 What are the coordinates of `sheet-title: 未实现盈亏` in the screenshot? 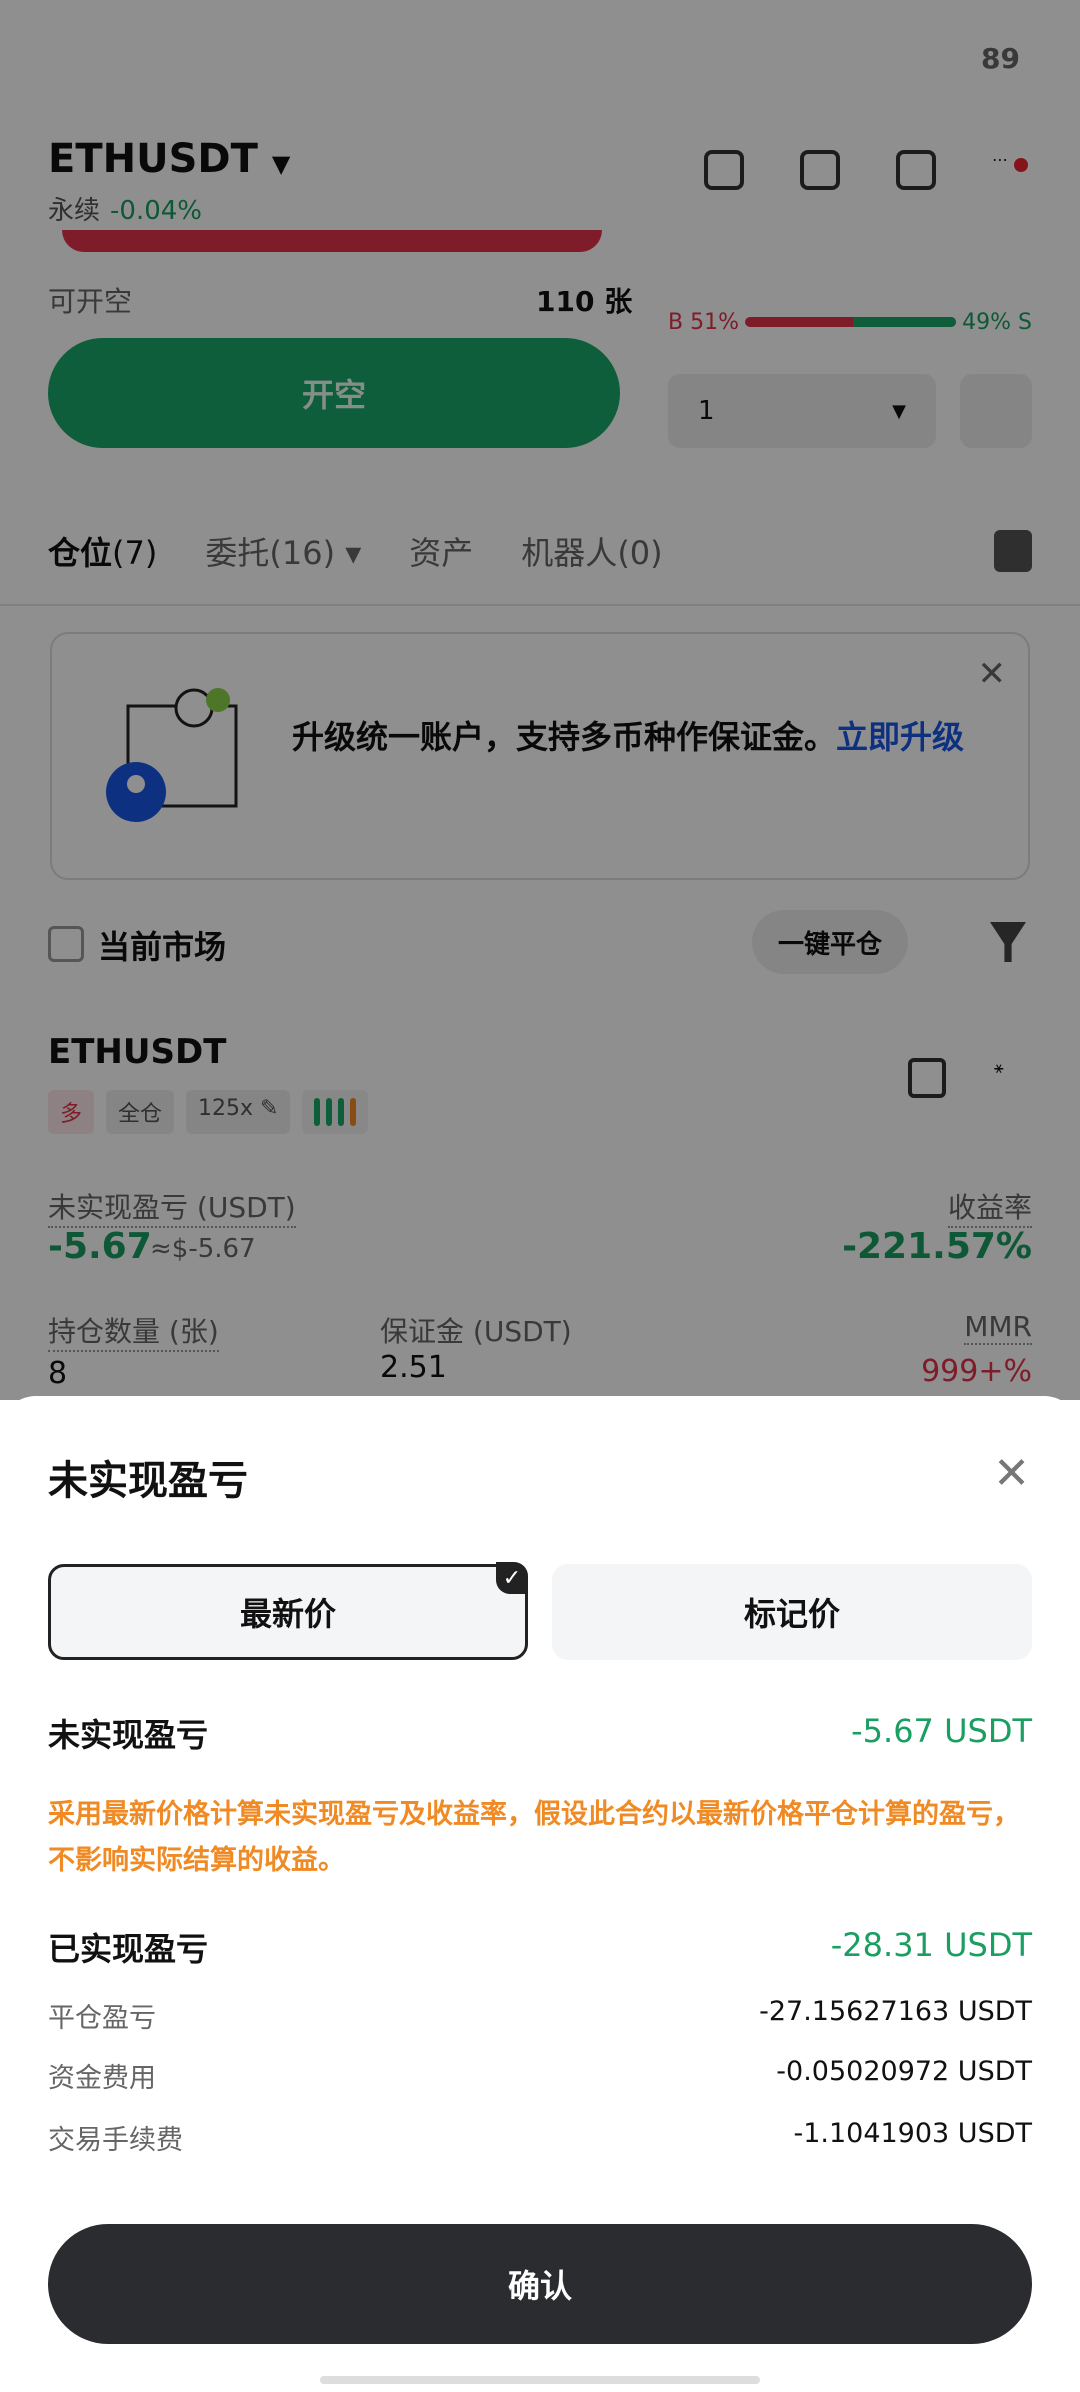 It's located at (148, 1481).